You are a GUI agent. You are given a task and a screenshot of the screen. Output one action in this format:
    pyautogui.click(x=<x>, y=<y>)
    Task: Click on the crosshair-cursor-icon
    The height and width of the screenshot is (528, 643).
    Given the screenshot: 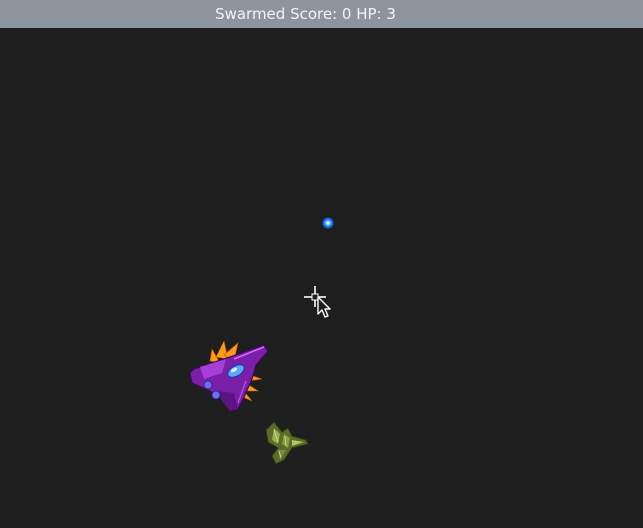 What is the action you would take?
    pyautogui.click(x=317, y=302)
    